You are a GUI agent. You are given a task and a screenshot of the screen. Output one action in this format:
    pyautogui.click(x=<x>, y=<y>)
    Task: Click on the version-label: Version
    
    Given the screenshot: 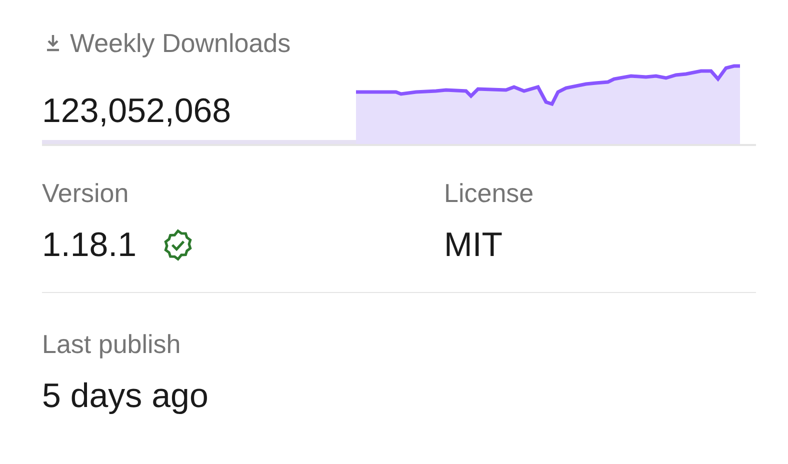 What is the action you would take?
    pyautogui.click(x=86, y=193)
    